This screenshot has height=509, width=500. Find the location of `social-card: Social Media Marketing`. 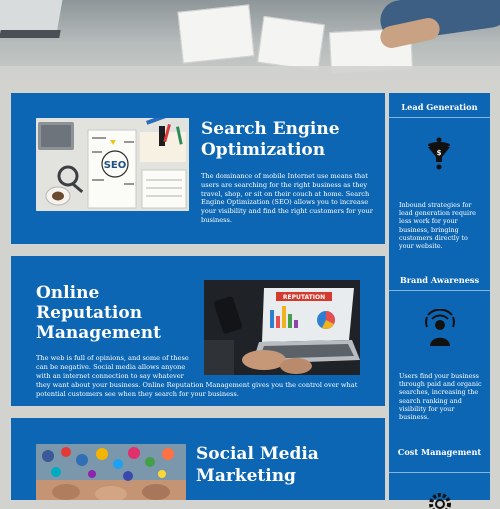

social-card: Social Media Marketing is located at coordinates (198, 459).